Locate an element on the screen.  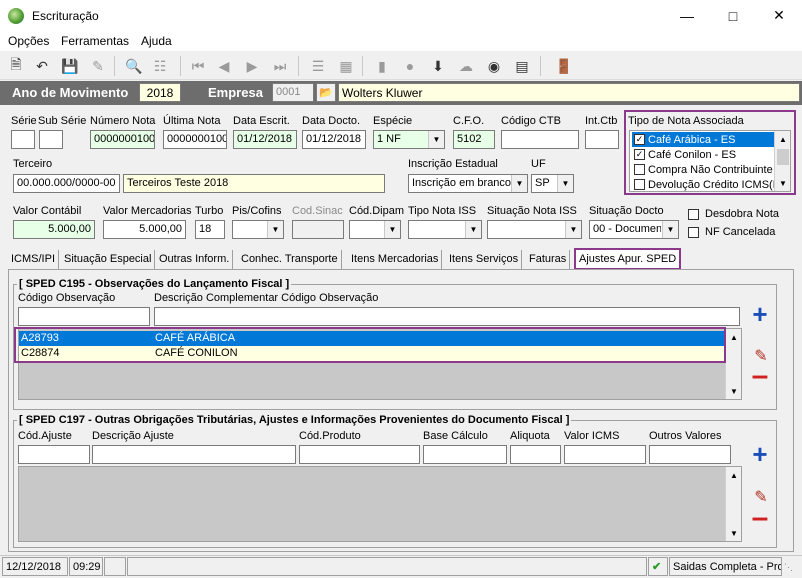
terceiro-code-field: 00.000.000/0000-00 is located at coordinates (66, 183).